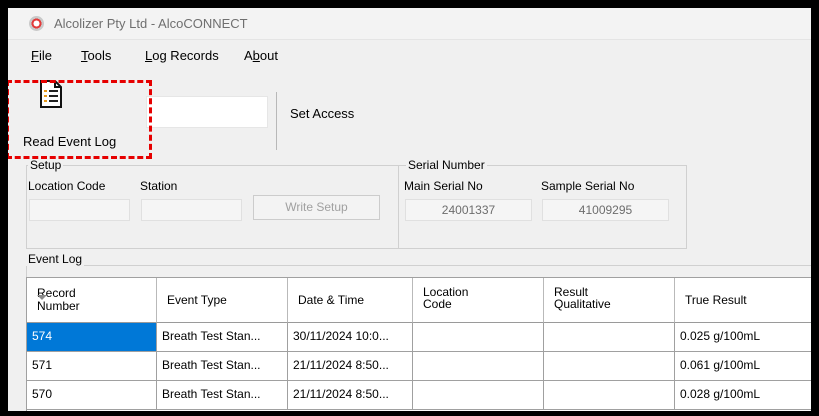 This screenshot has height=416, width=819. Describe the element at coordinates (743, 337) in the screenshot. I see `cell-true-result: 0.025 g/100mL` at that location.